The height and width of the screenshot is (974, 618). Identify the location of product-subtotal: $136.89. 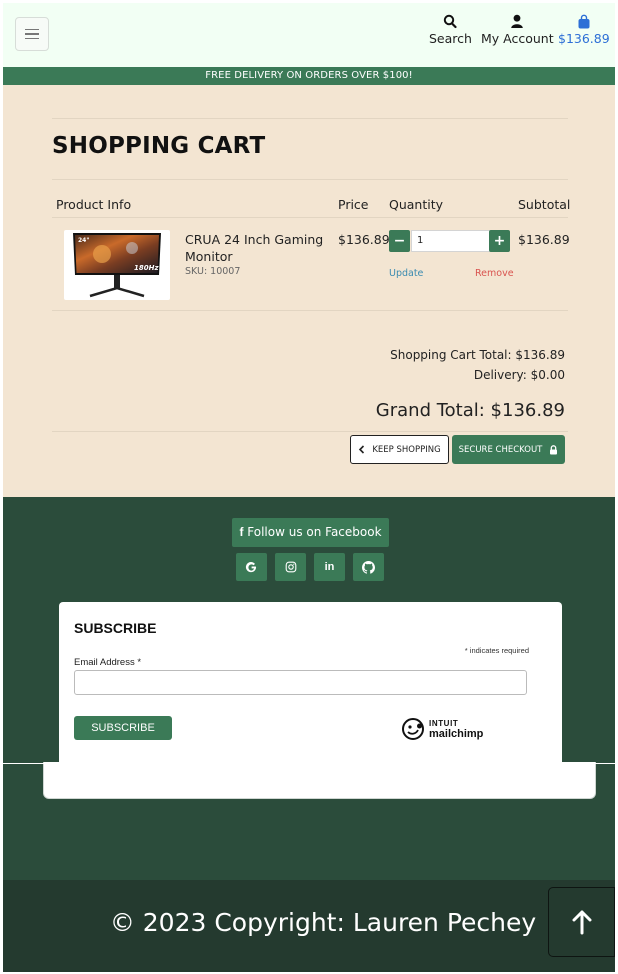
(544, 239).